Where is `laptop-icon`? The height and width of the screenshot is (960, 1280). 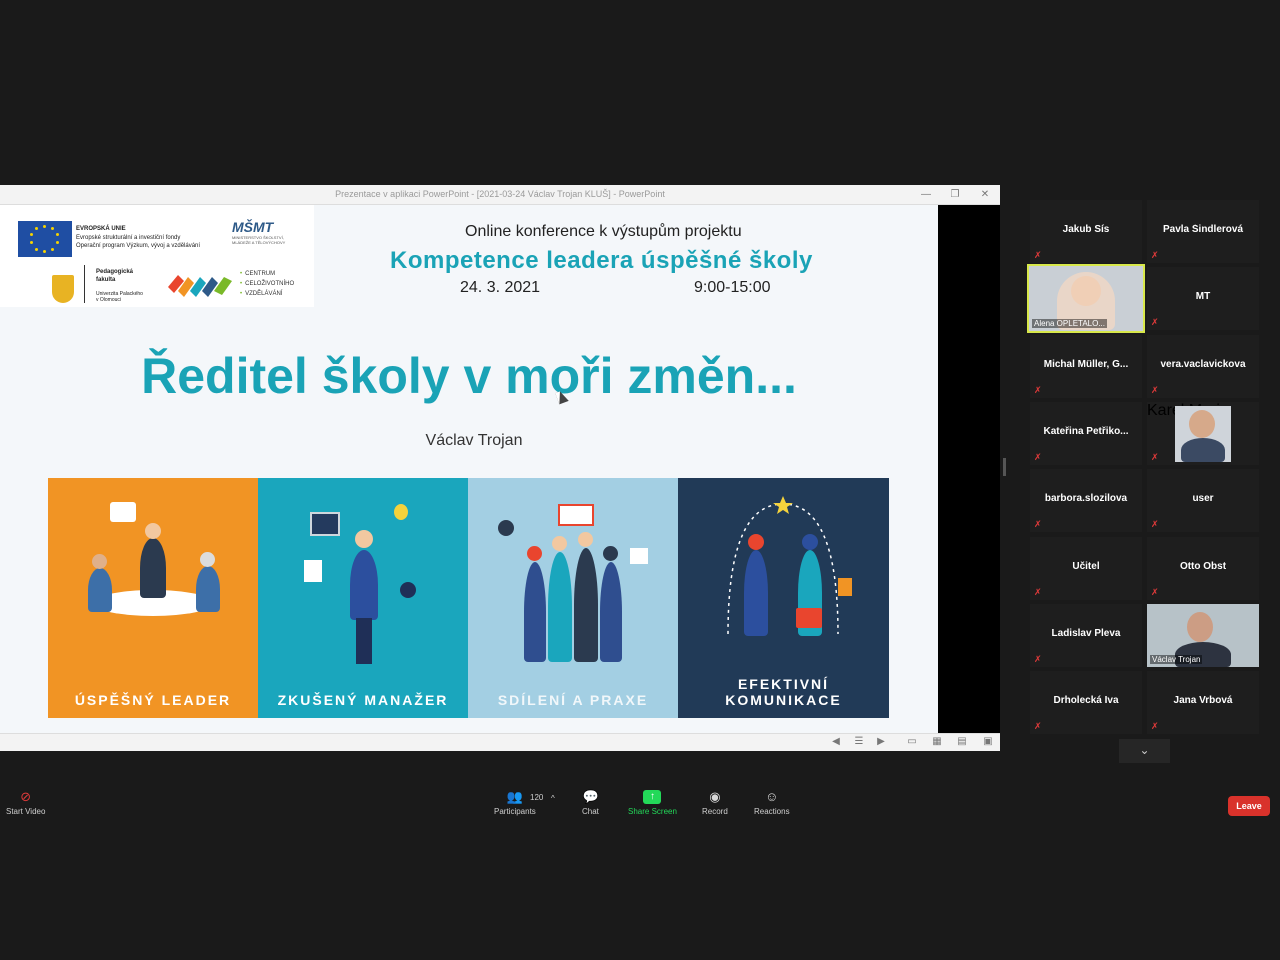
laptop-icon is located at coordinates (325, 524).